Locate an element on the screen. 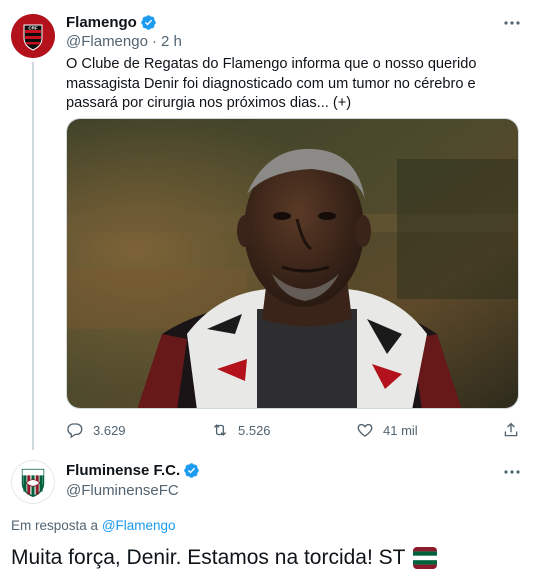 The image size is (535, 581). reply-author-name: Fluminense F.C. is located at coordinates (123, 470).